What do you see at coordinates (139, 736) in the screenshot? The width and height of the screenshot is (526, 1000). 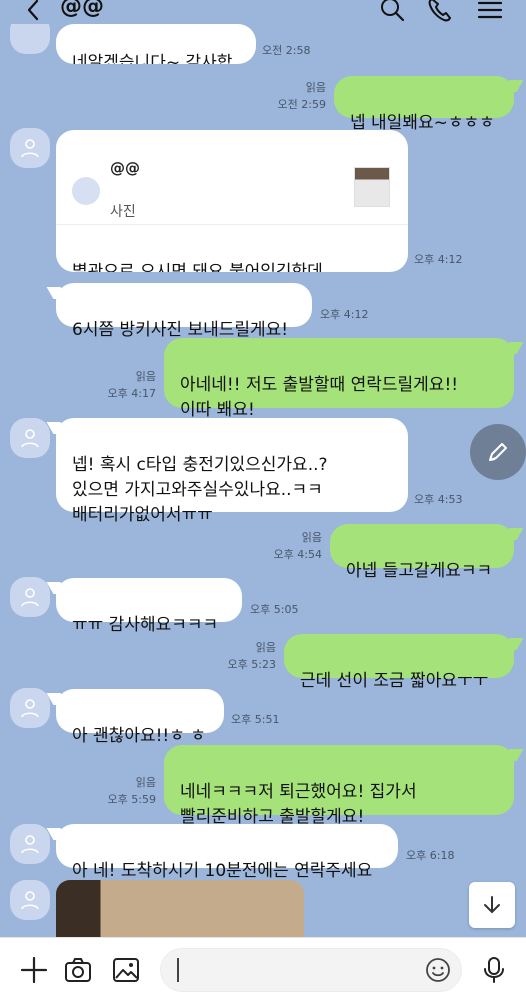 I see `message-text: 아 괜찮아요!!ㅎ ㅎ` at bounding box center [139, 736].